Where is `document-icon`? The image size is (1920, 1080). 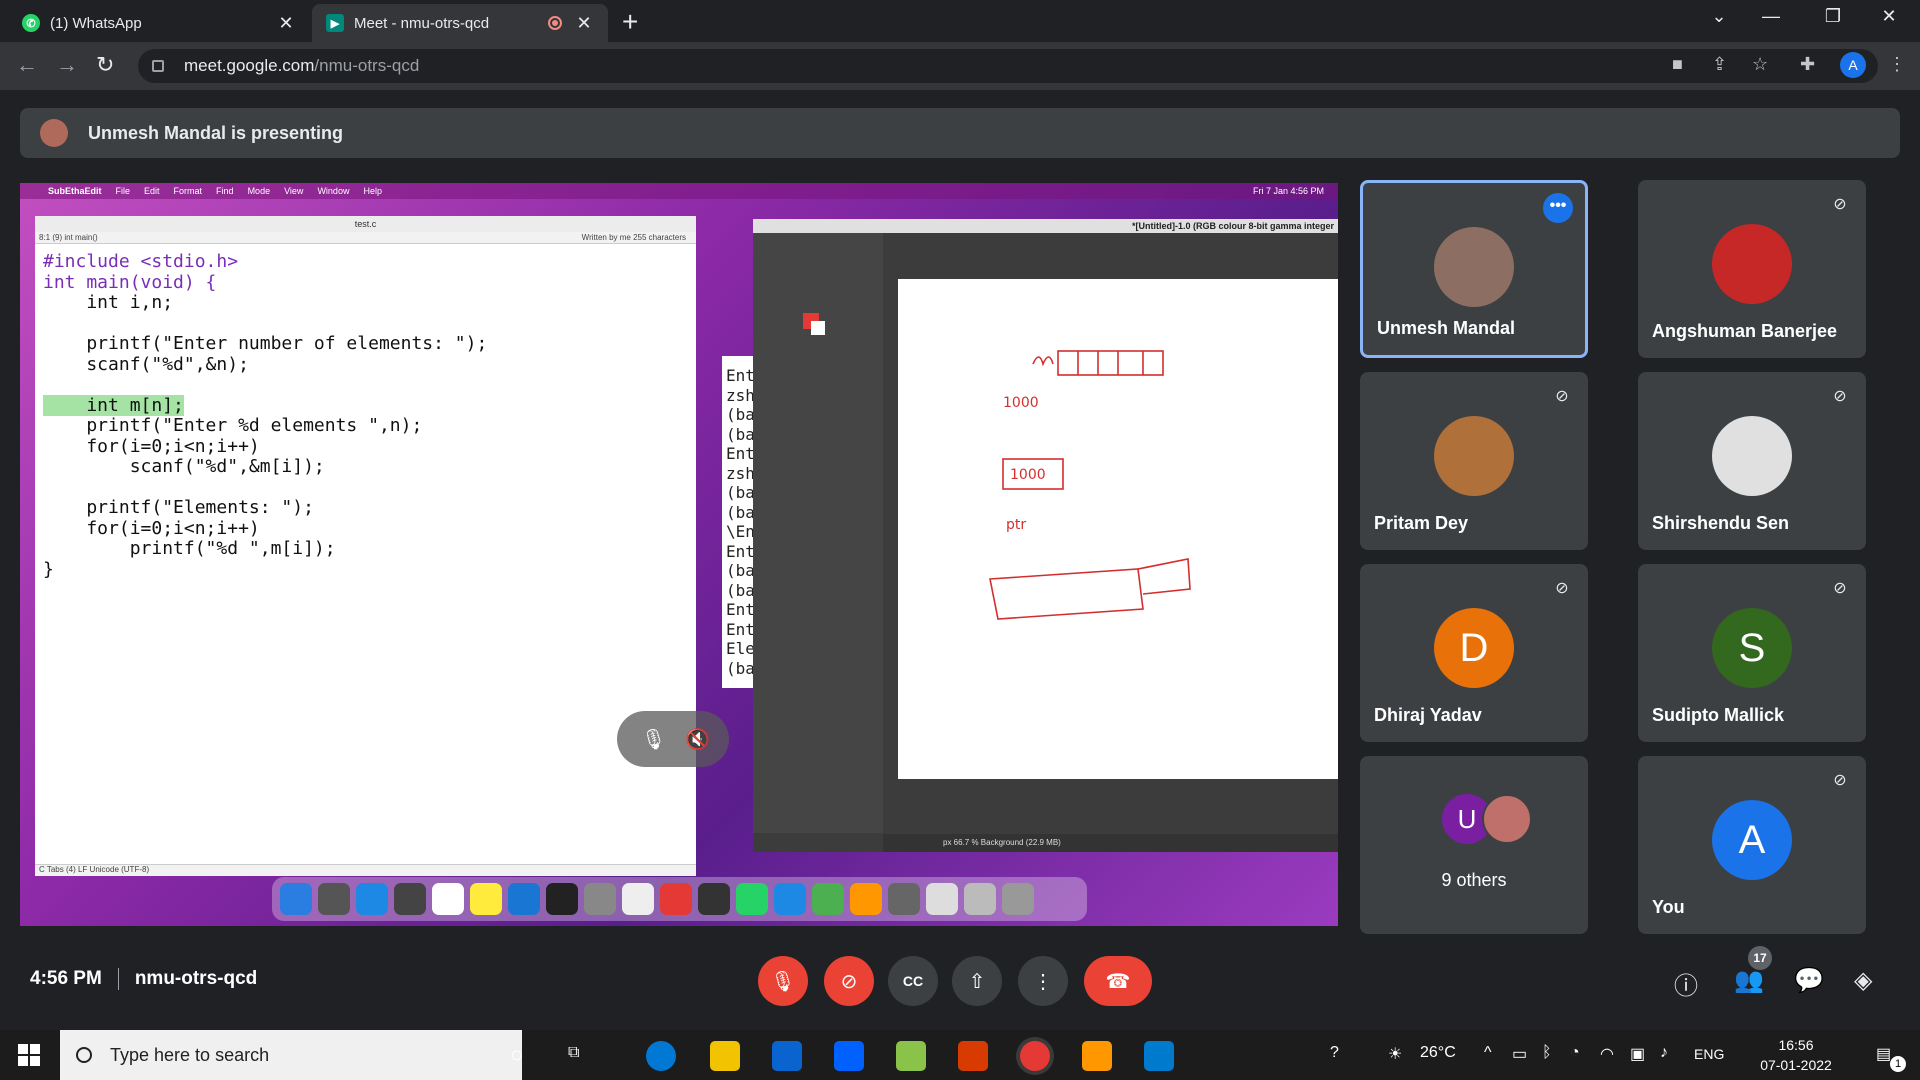 document-icon is located at coordinates (942, 899).